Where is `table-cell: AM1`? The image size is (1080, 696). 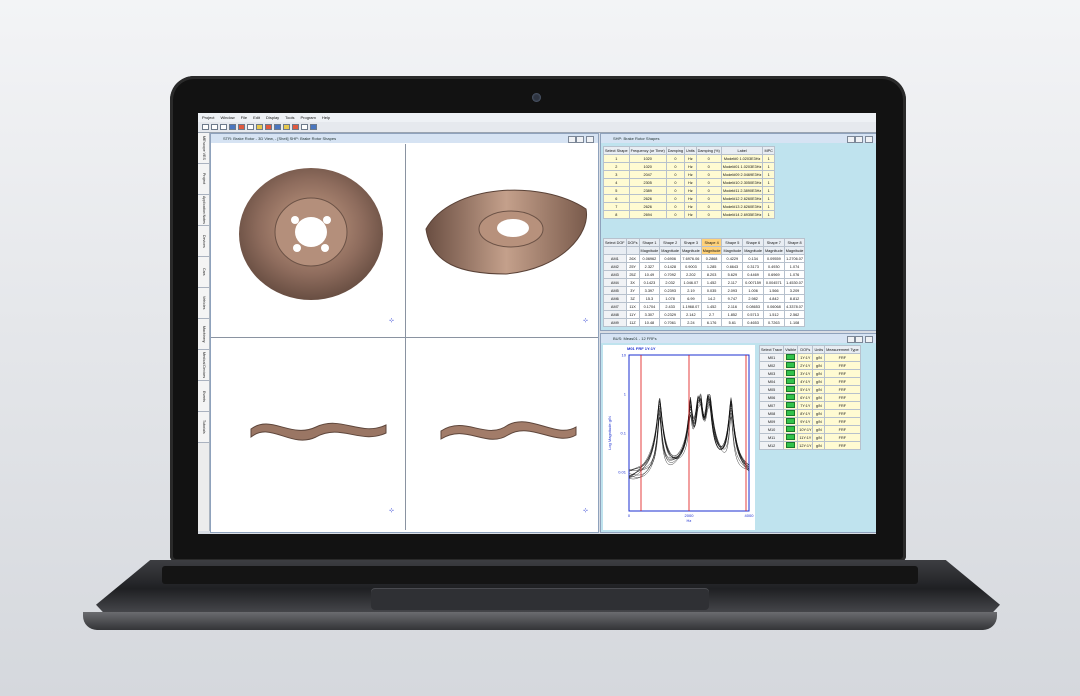
table-cell: AM1 is located at coordinates (615, 258).